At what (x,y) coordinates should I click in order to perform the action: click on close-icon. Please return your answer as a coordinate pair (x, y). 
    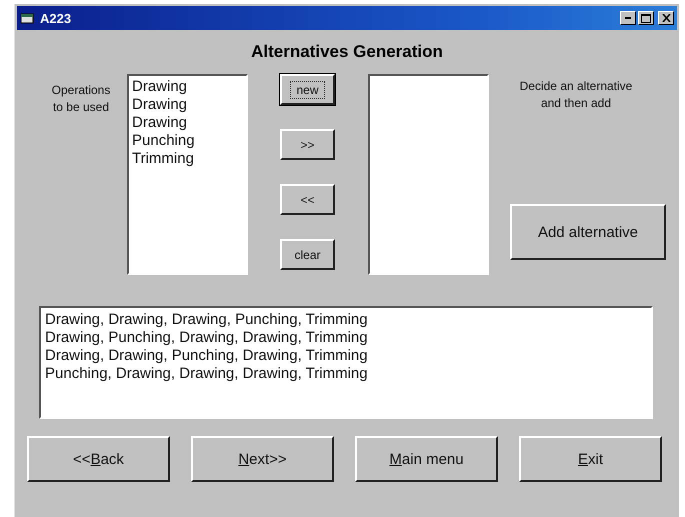
    Looking at the image, I should click on (666, 18).